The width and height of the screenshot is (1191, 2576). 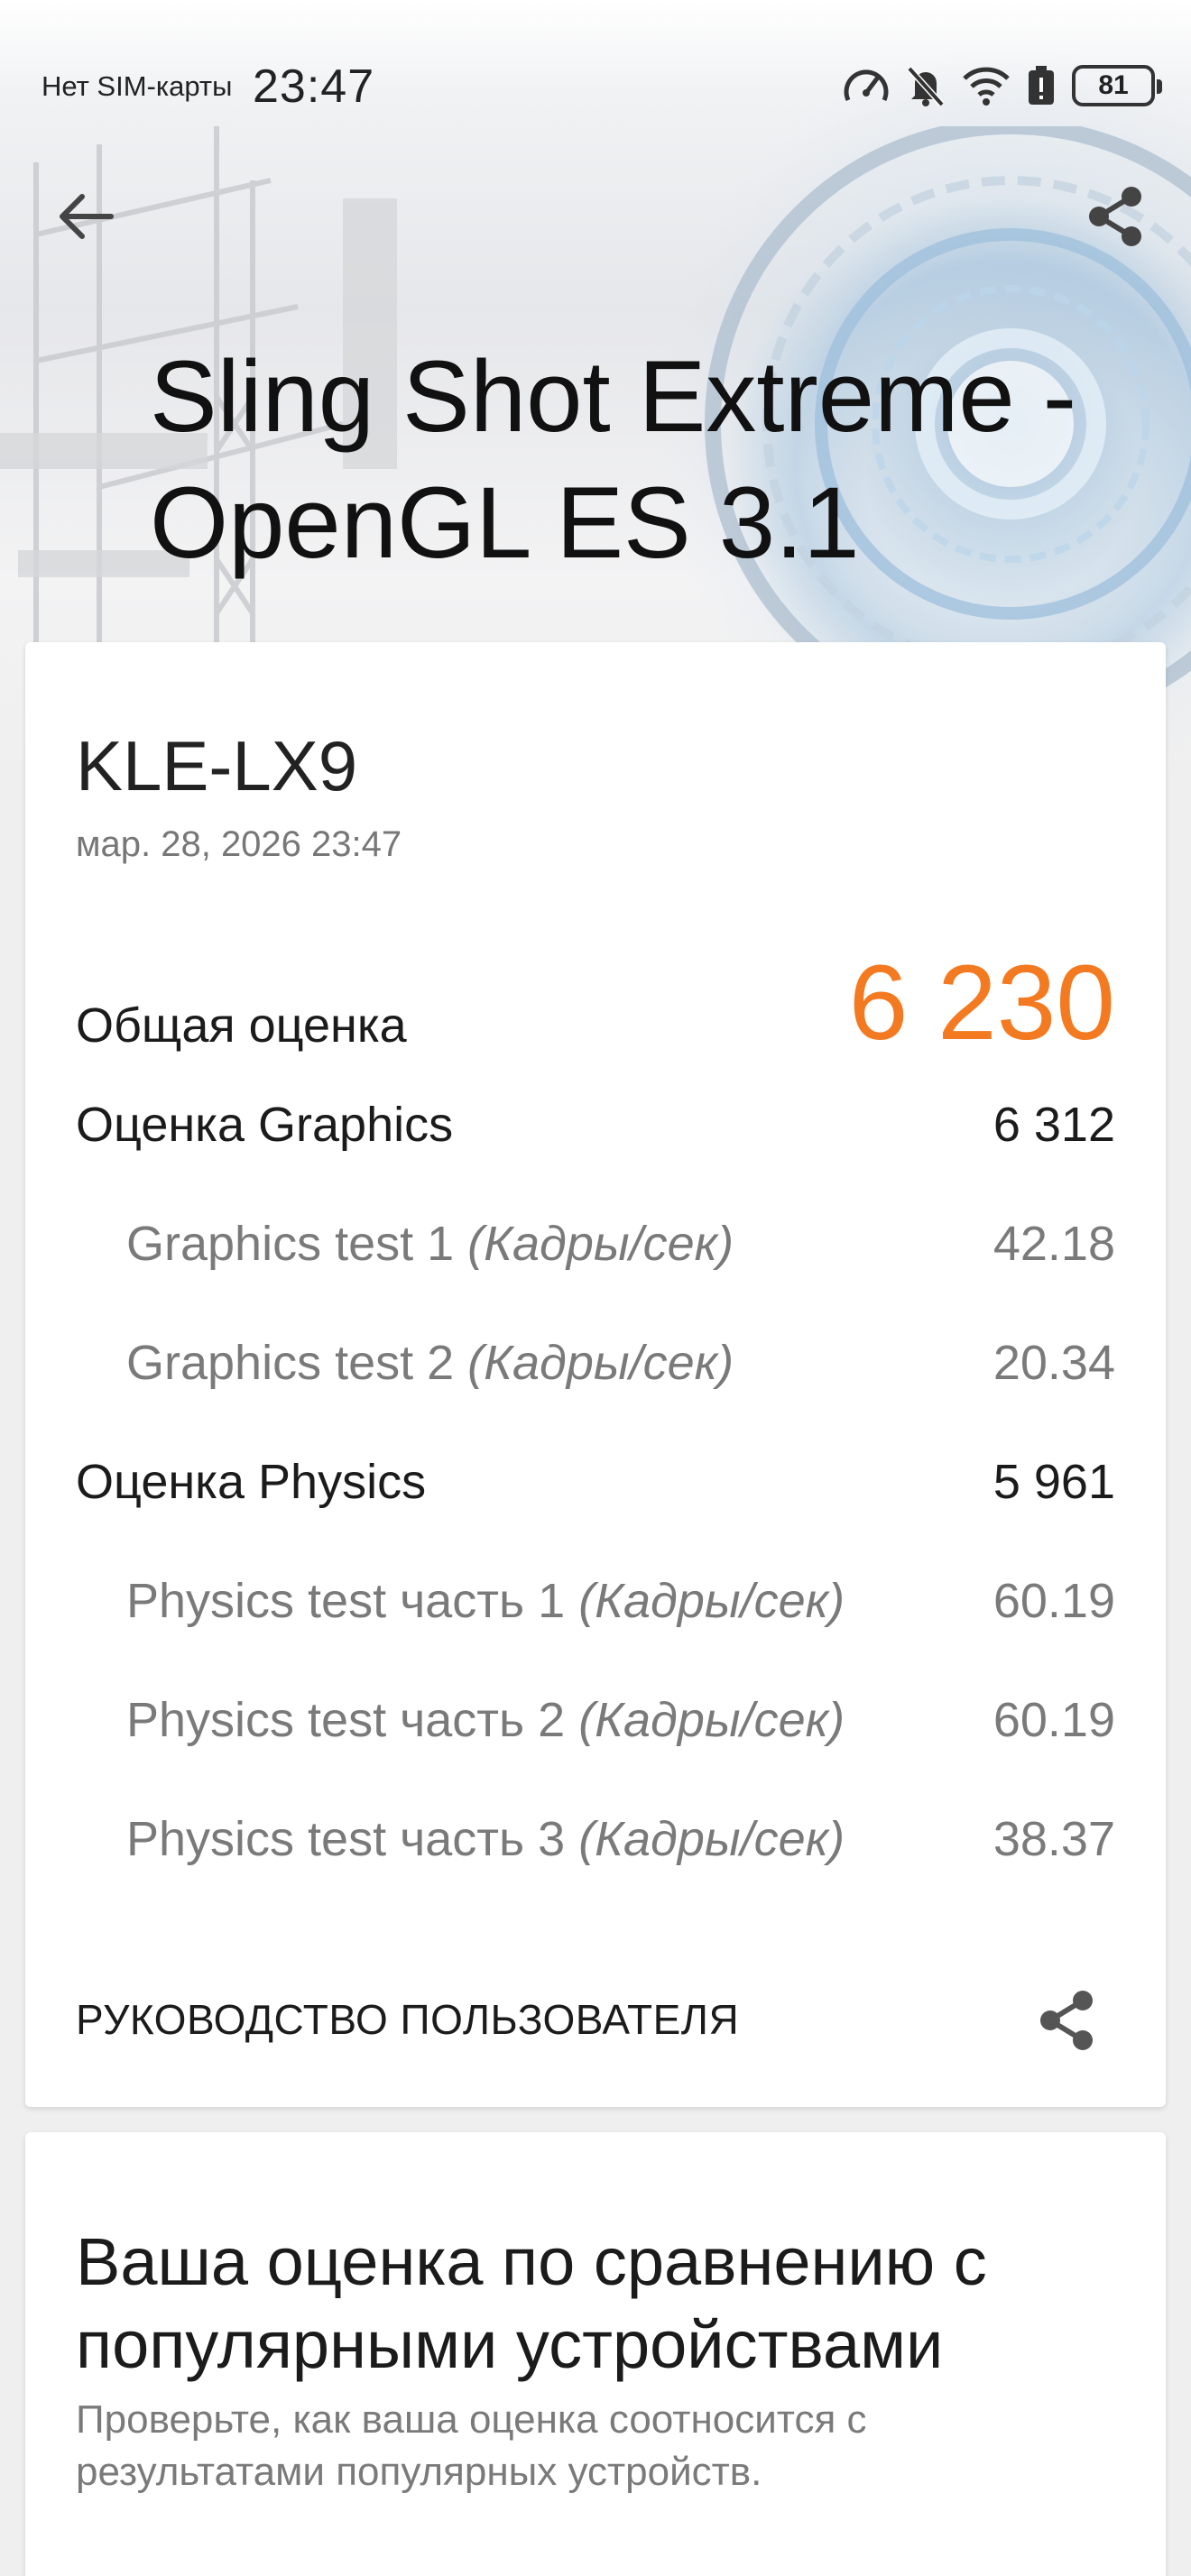 What do you see at coordinates (987, 86) in the screenshot?
I see `wifi-icon` at bounding box center [987, 86].